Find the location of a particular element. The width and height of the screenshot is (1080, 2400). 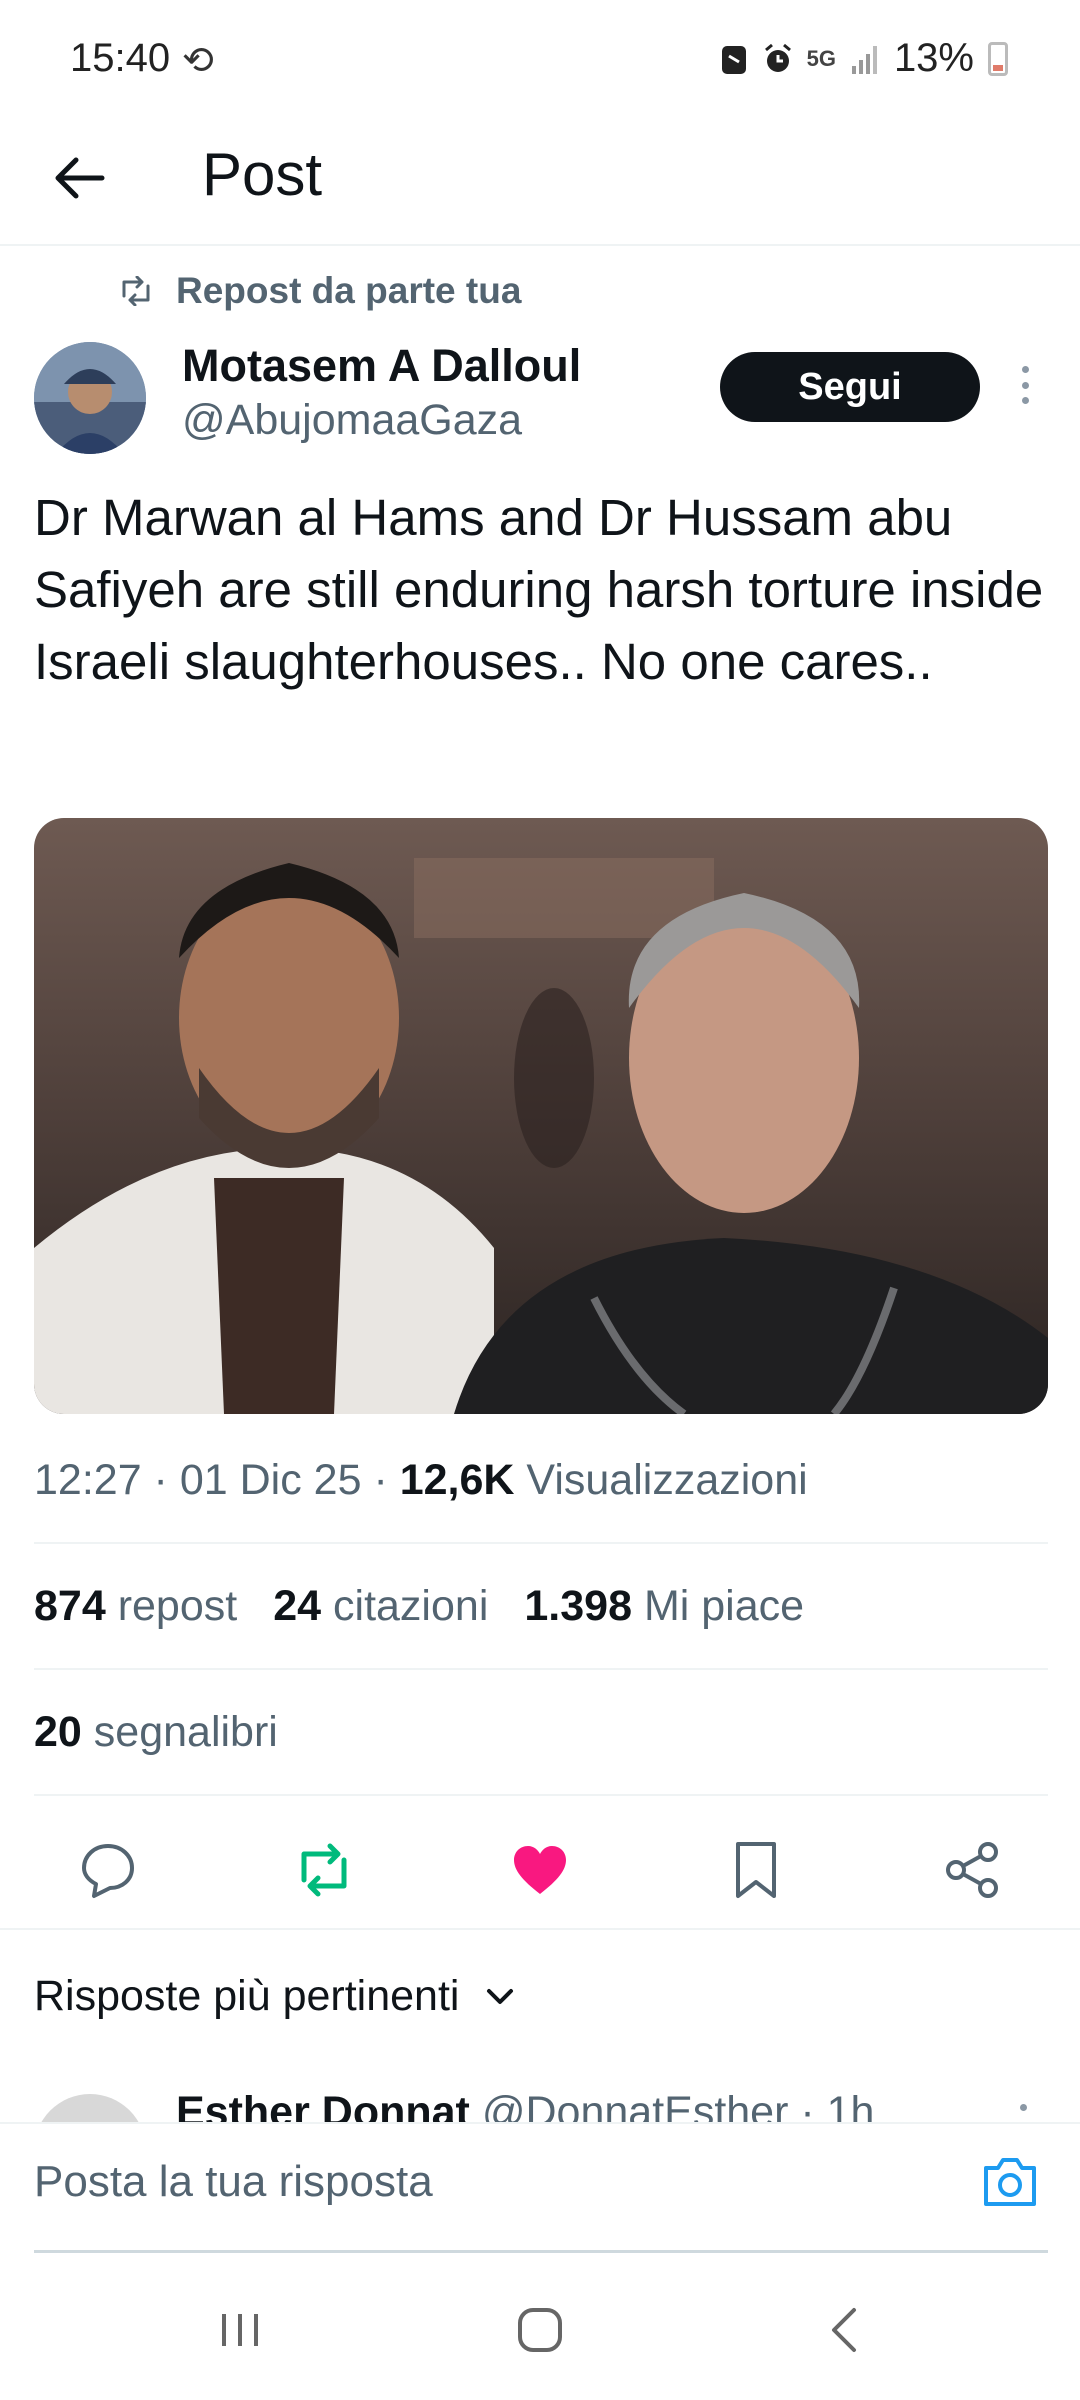

back-nav-icon is located at coordinates (846, 2330).